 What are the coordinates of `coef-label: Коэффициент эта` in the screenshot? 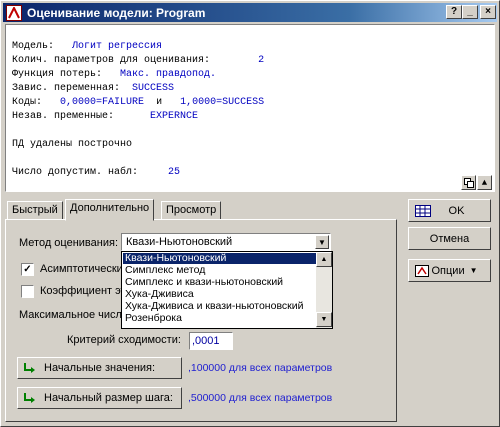 It's located at (86, 291).